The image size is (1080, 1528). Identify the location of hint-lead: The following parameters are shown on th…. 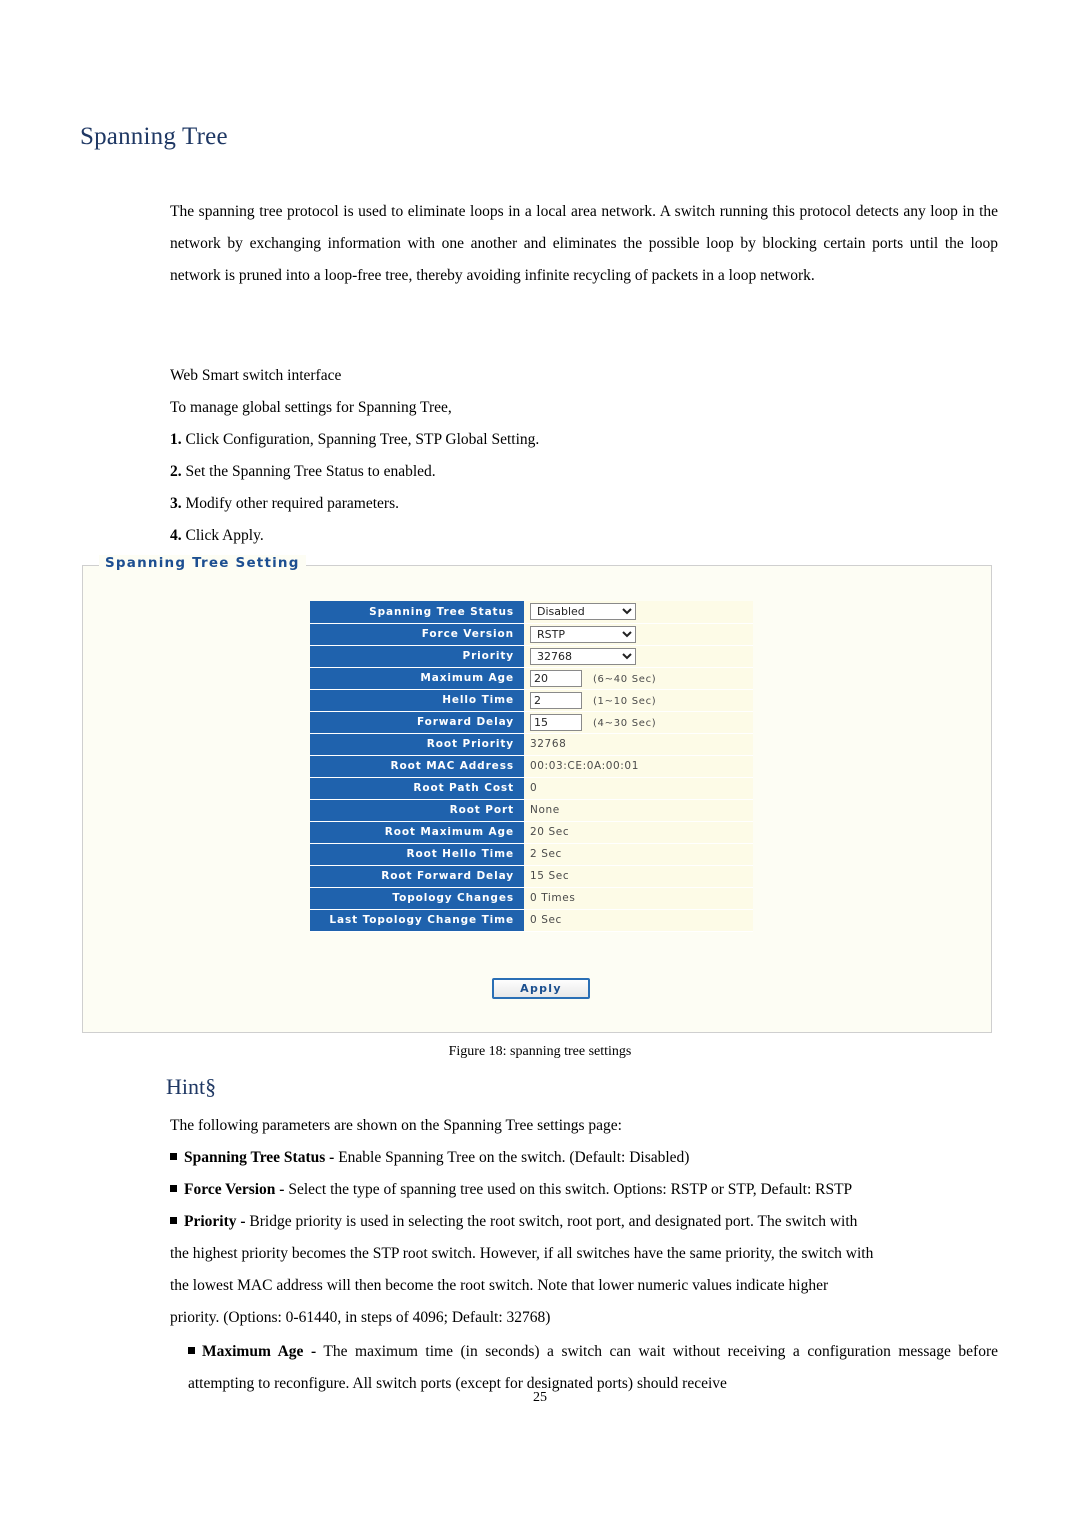
(396, 1125).